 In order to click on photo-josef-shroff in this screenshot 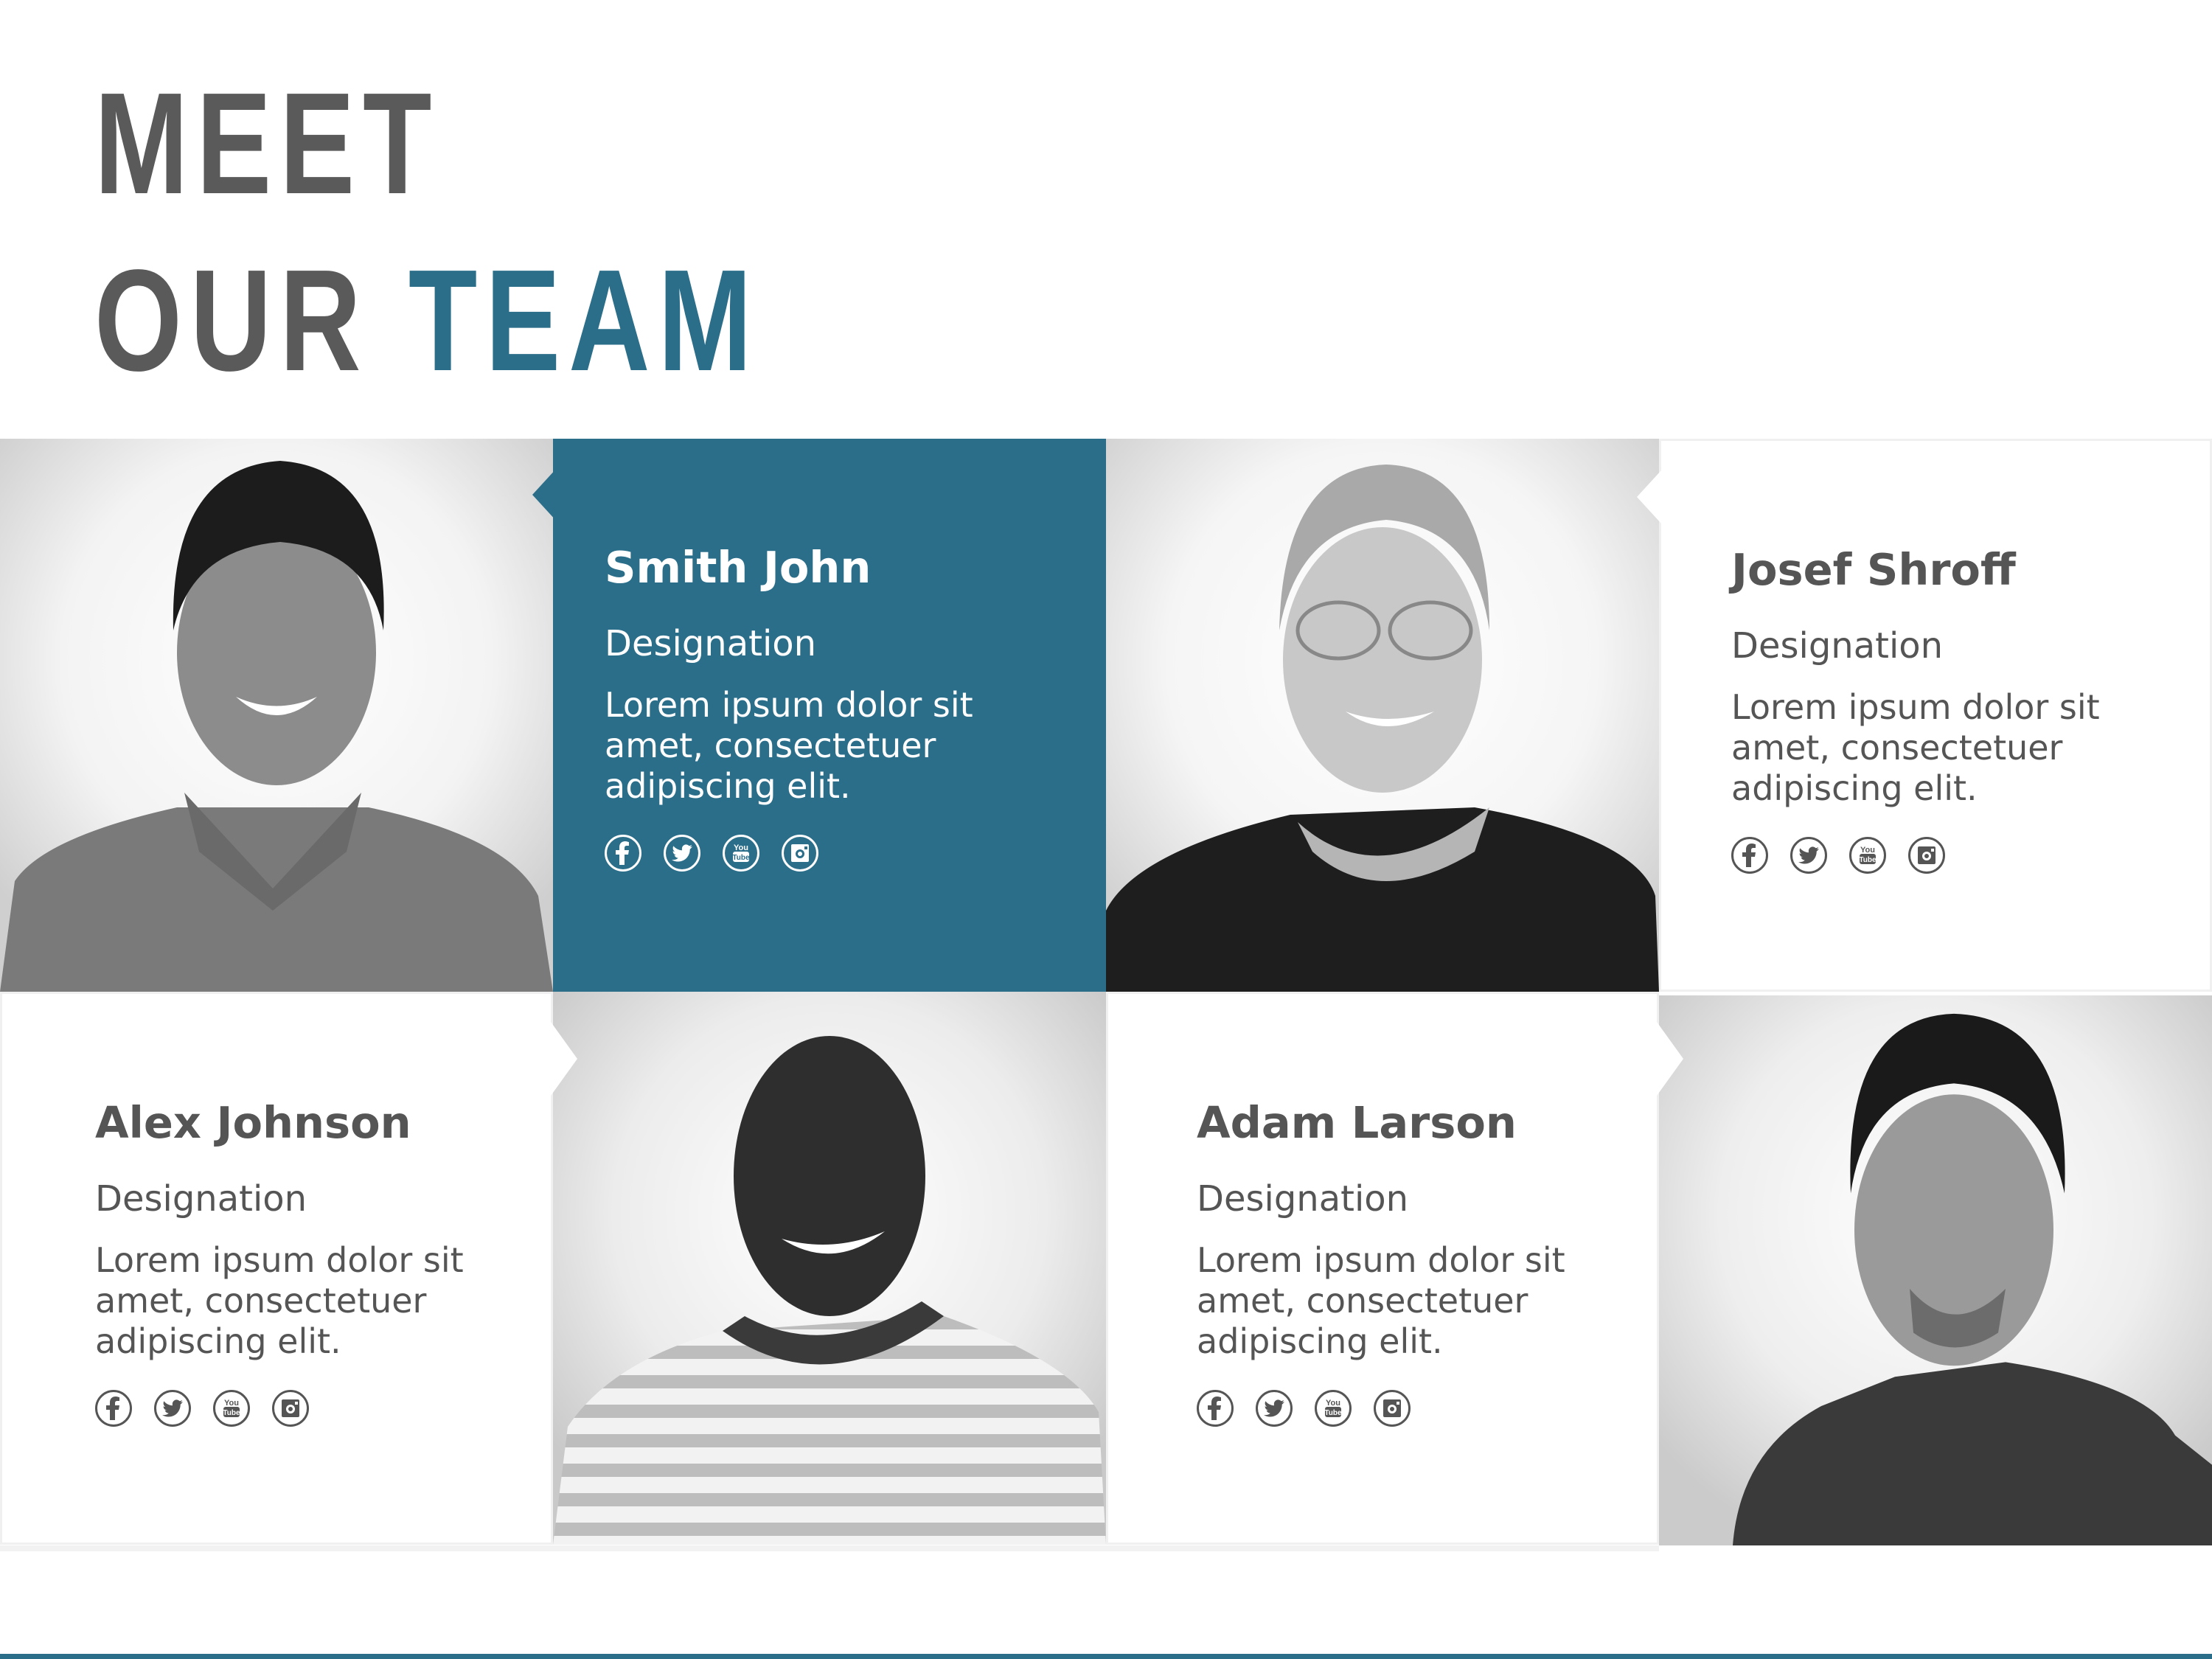, I will do `click(1382, 715)`.